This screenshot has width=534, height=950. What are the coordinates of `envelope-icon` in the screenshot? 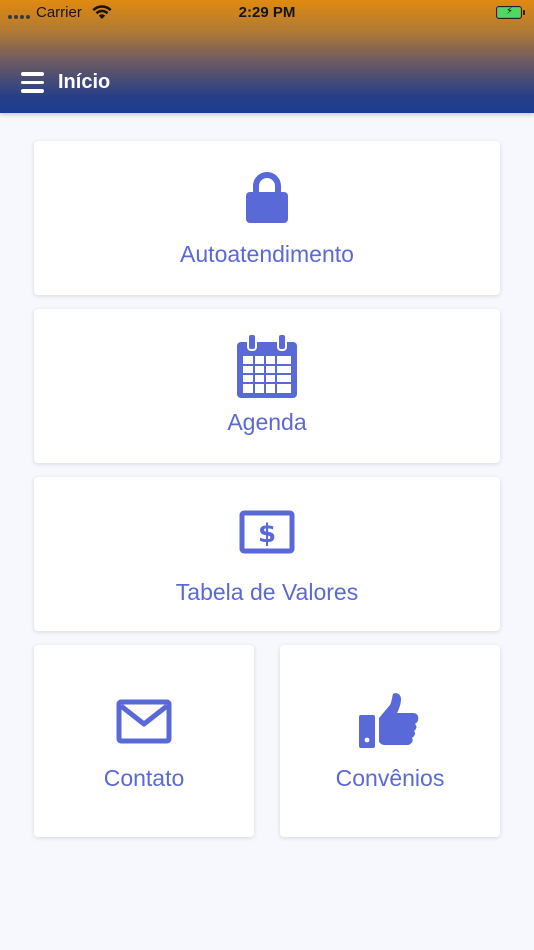 It's located at (144, 721).